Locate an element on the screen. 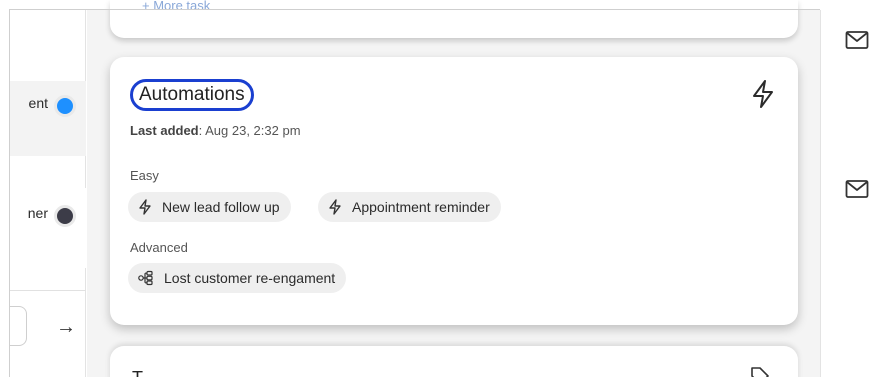 The image size is (885, 377). status-dot-dark is located at coordinates (65, 216).